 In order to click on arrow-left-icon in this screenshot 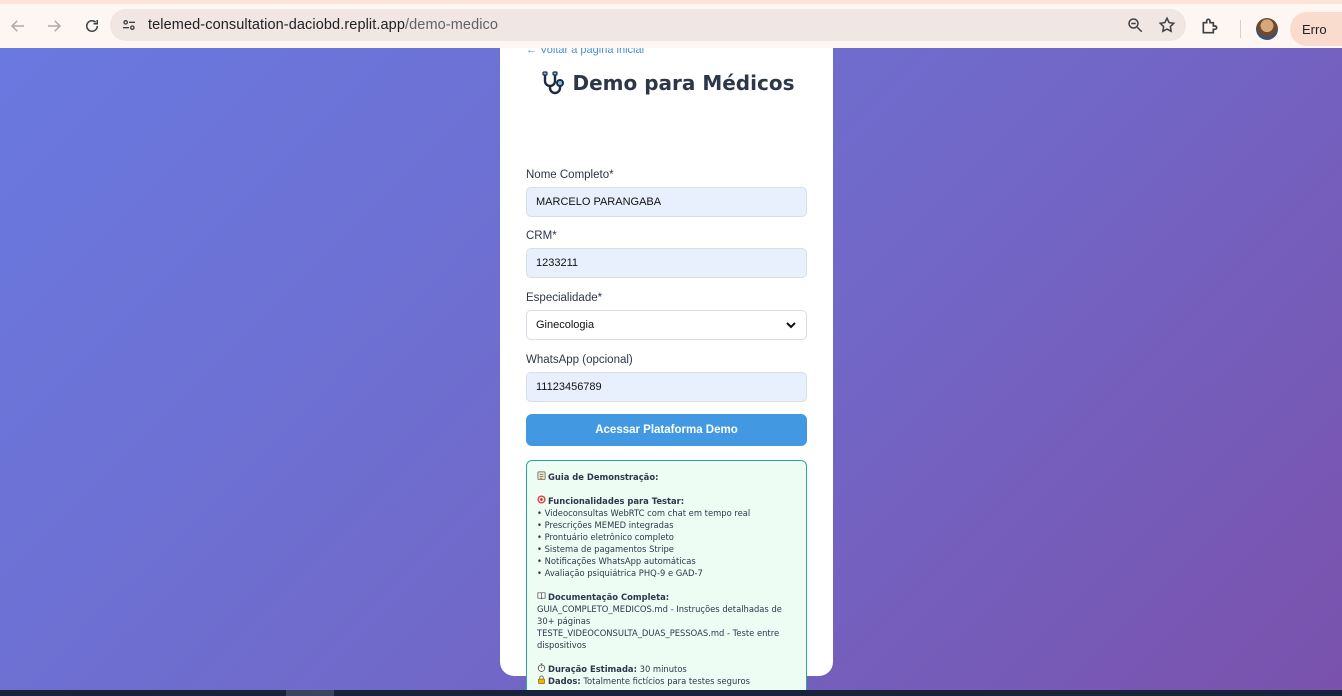, I will do `click(17, 26)`.